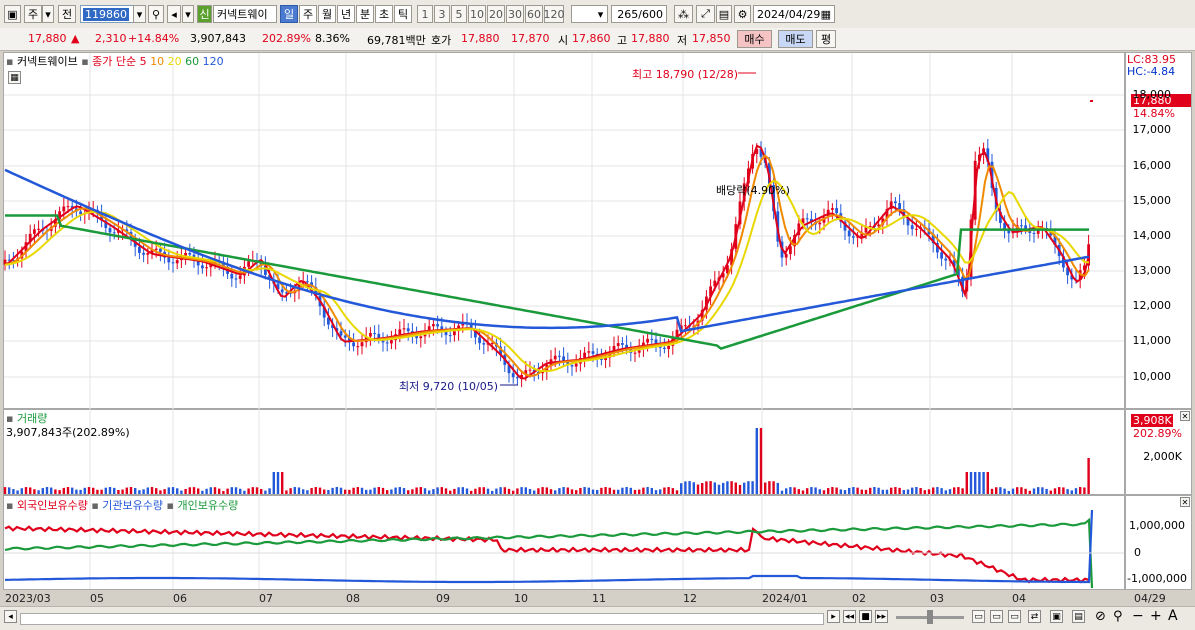  I want to click on data-icon: ▤, so click(1078, 616).